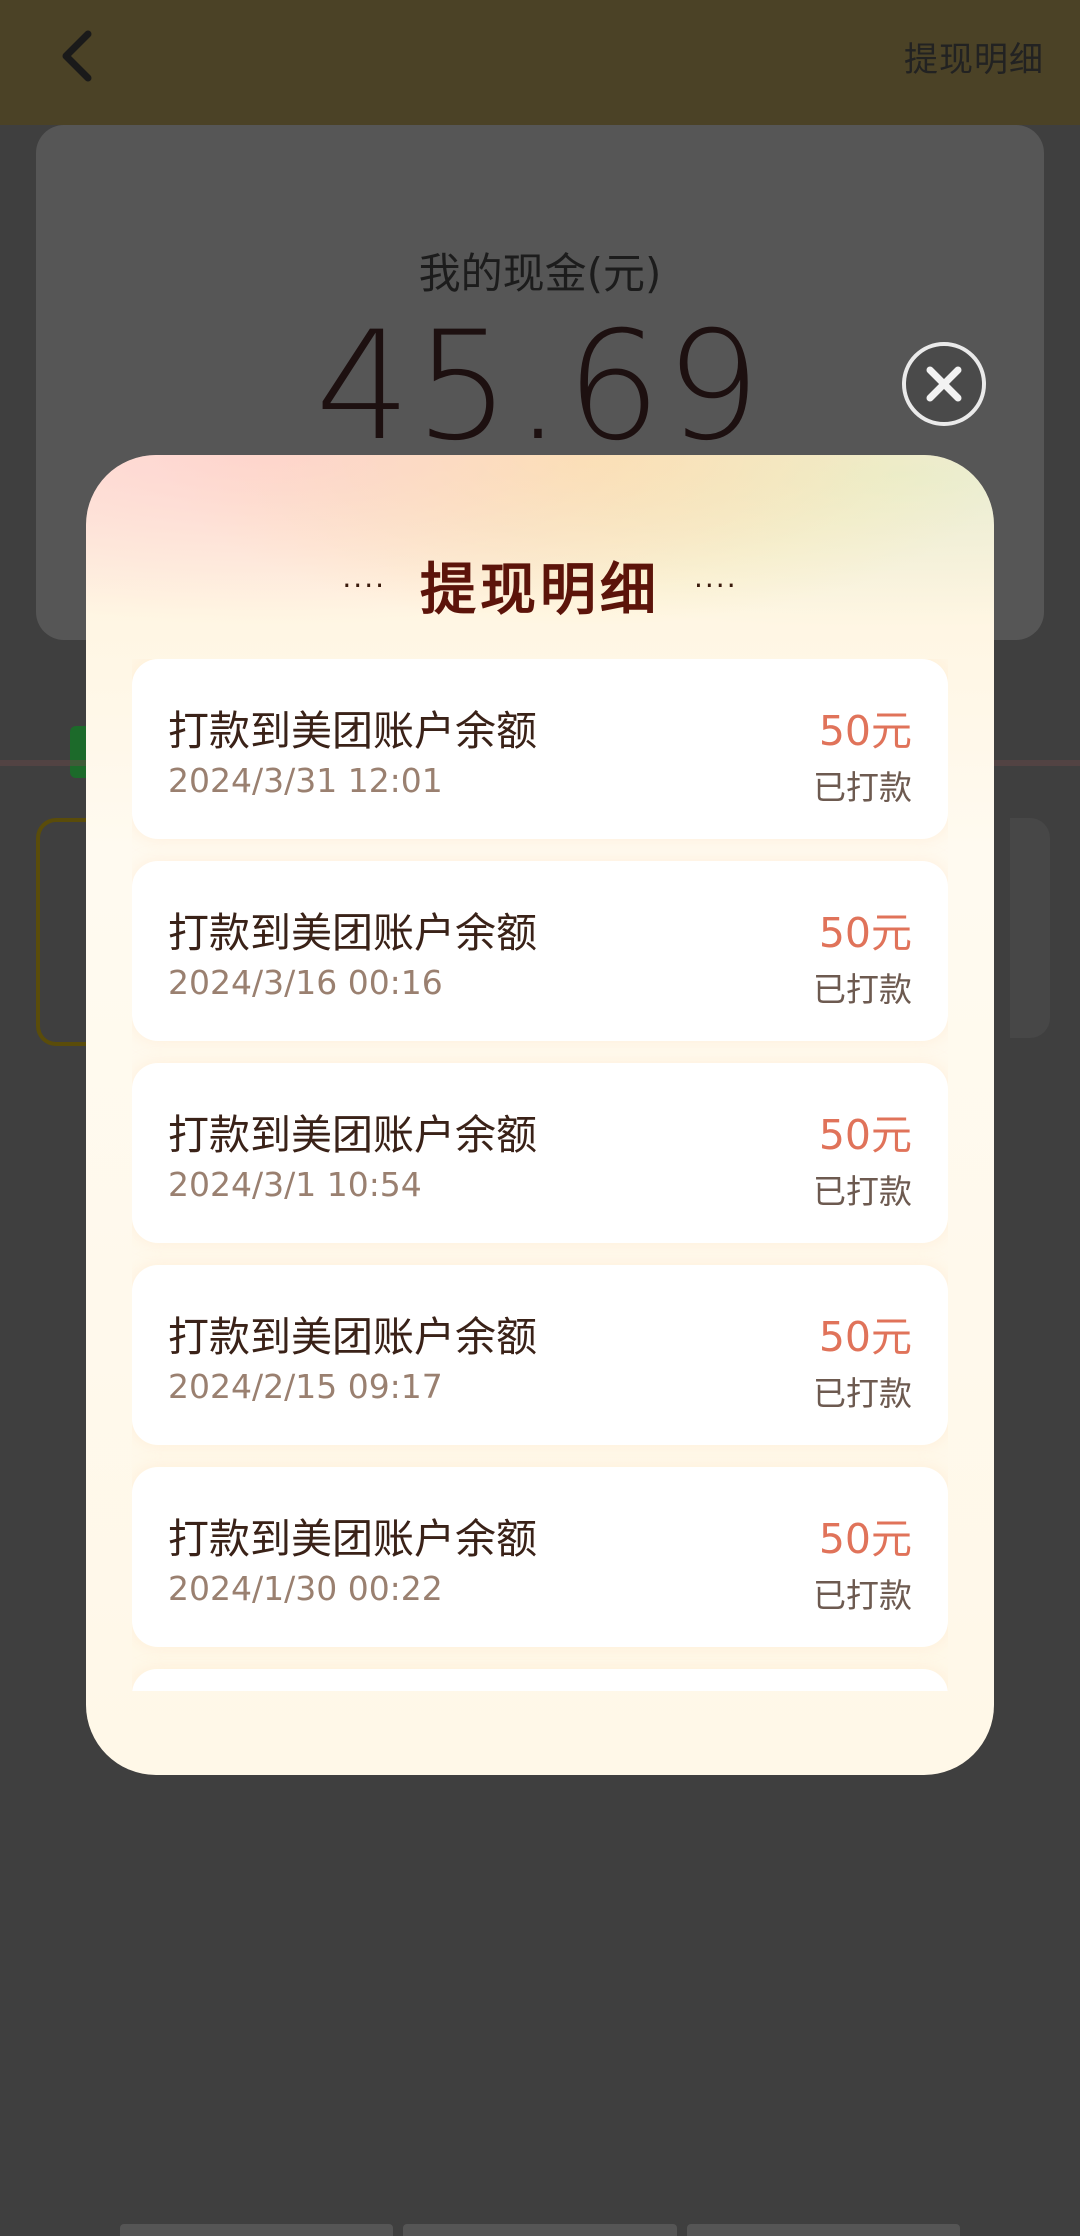 This screenshot has height=2236, width=1080. I want to click on record-date: 2024/1/30 00:22, so click(305, 1588).